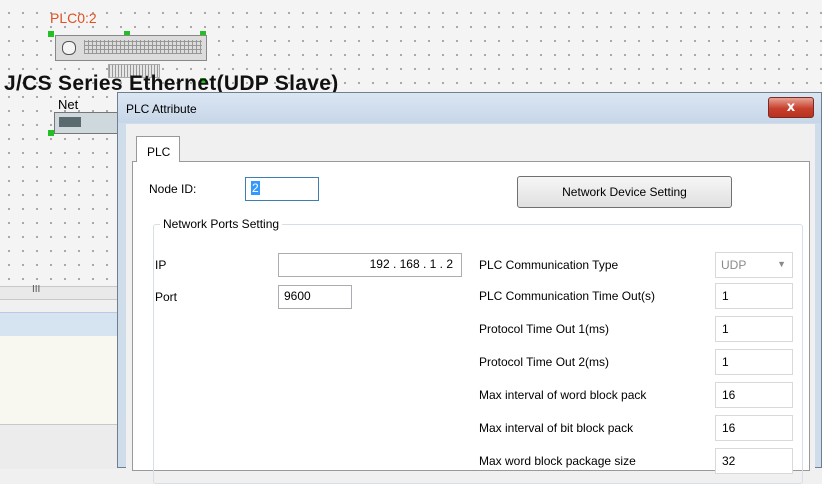  What do you see at coordinates (161, 265) in the screenshot?
I see `ip-label: IP` at bounding box center [161, 265].